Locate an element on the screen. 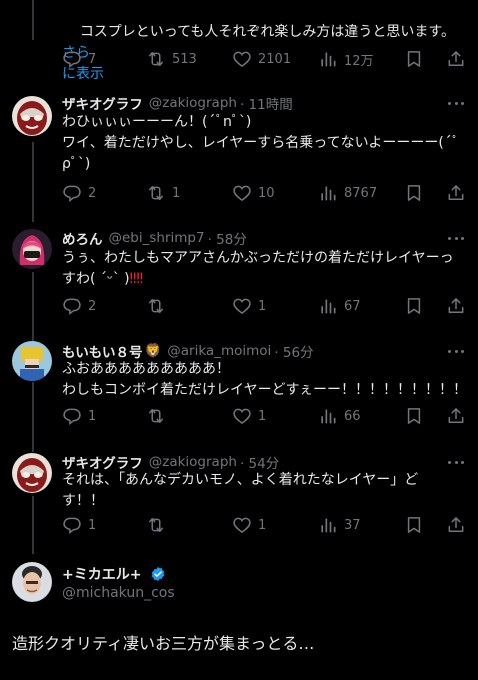 The width and height of the screenshot is (478, 680). tweet-header: めろん @ebi_shrimp7 · 58分 is located at coordinates (154, 238).